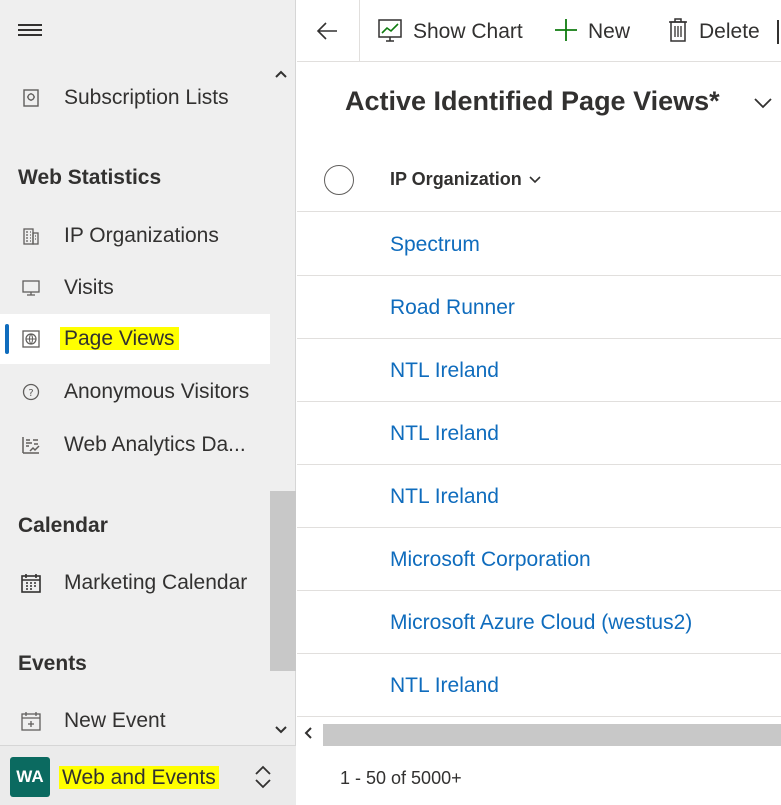  I want to click on table-row: Microsoft Azure Cloud (westus2), so click(539, 622).